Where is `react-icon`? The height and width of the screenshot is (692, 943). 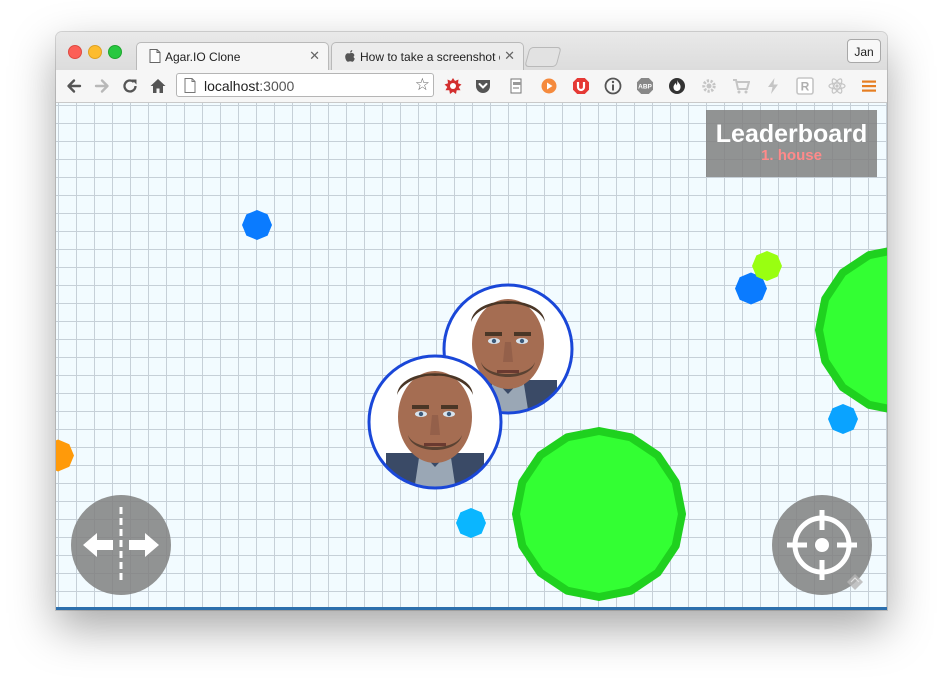 react-icon is located at coordinates (837, 86).